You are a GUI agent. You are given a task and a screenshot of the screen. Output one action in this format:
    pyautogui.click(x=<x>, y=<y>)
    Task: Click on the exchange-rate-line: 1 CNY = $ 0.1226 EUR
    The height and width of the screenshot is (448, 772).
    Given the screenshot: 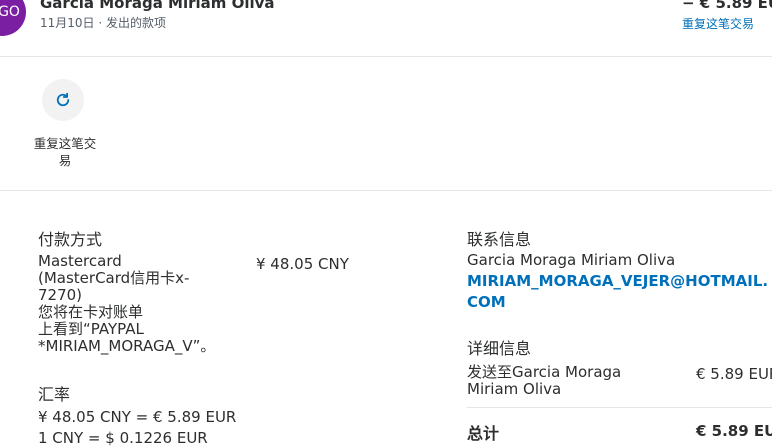 What is the action you would take?
    pyautogui.click(x=123, y=438)
    